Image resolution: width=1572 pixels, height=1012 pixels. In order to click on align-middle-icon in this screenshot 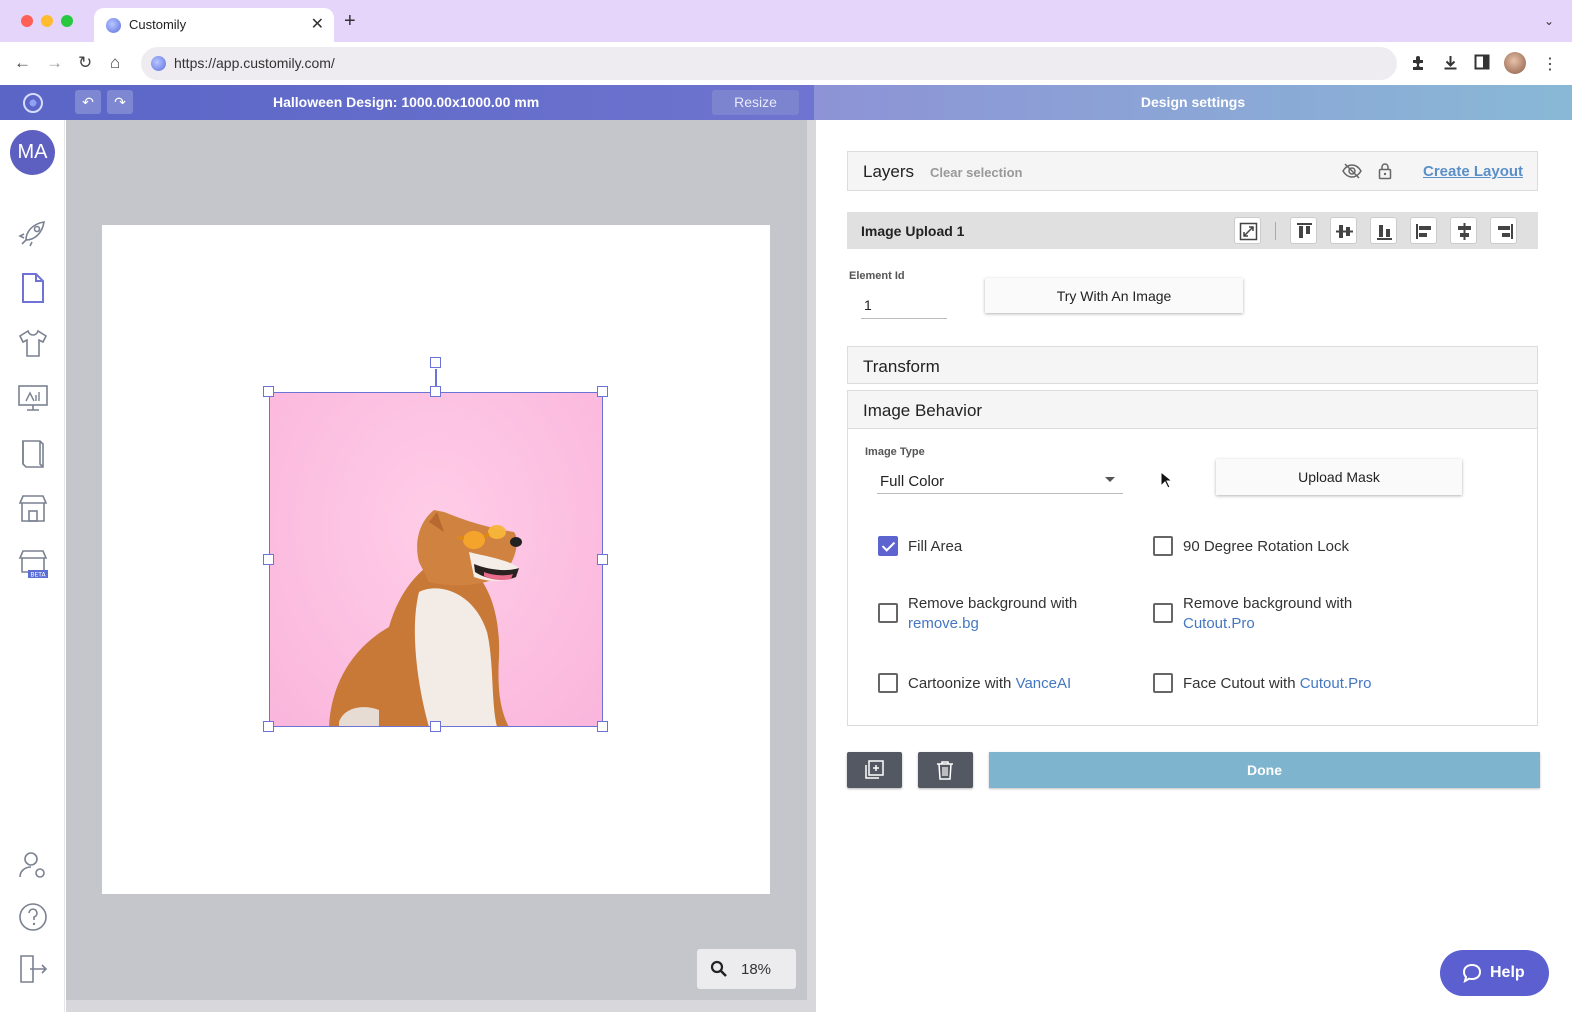, I will do `click(1343, 230)`.